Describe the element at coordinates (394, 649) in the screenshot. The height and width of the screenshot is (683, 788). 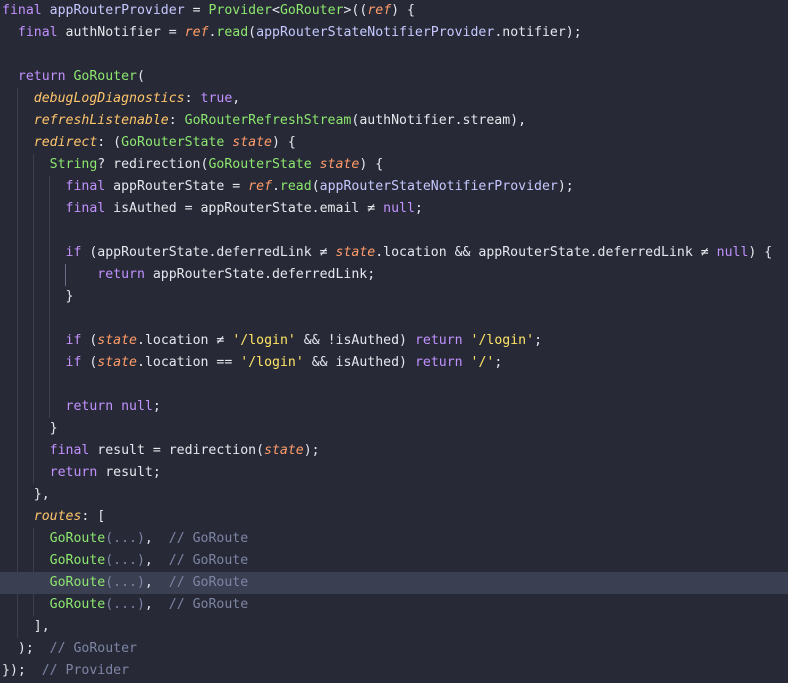
I see `code-line: ); // GoRouter` at that location.